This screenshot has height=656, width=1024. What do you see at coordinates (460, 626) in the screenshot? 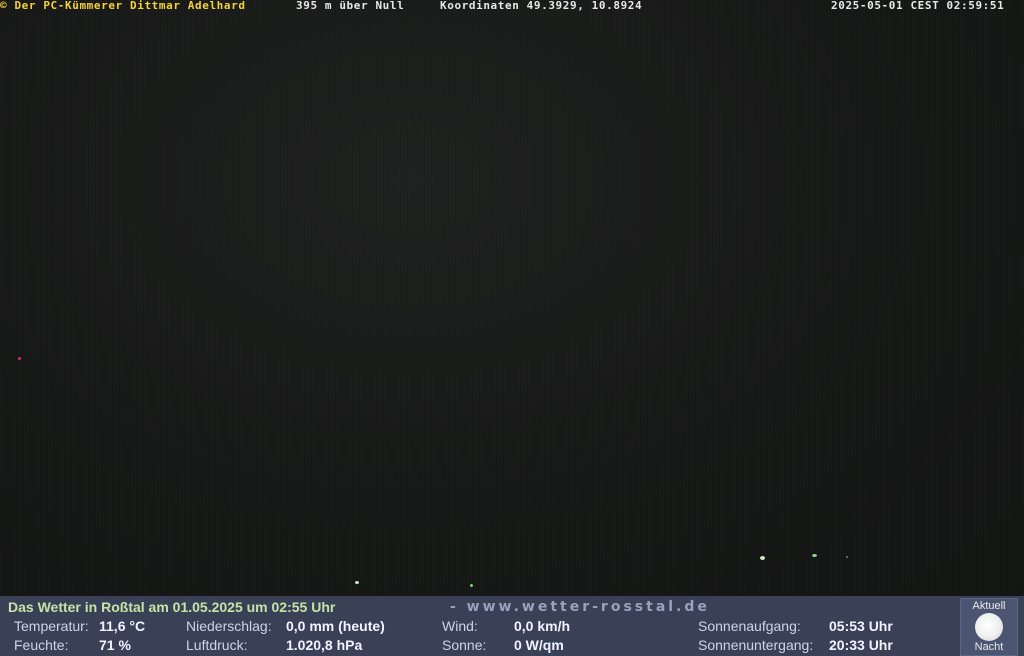
I see `wind-label: Wind:` at bounding box center [460, 626].